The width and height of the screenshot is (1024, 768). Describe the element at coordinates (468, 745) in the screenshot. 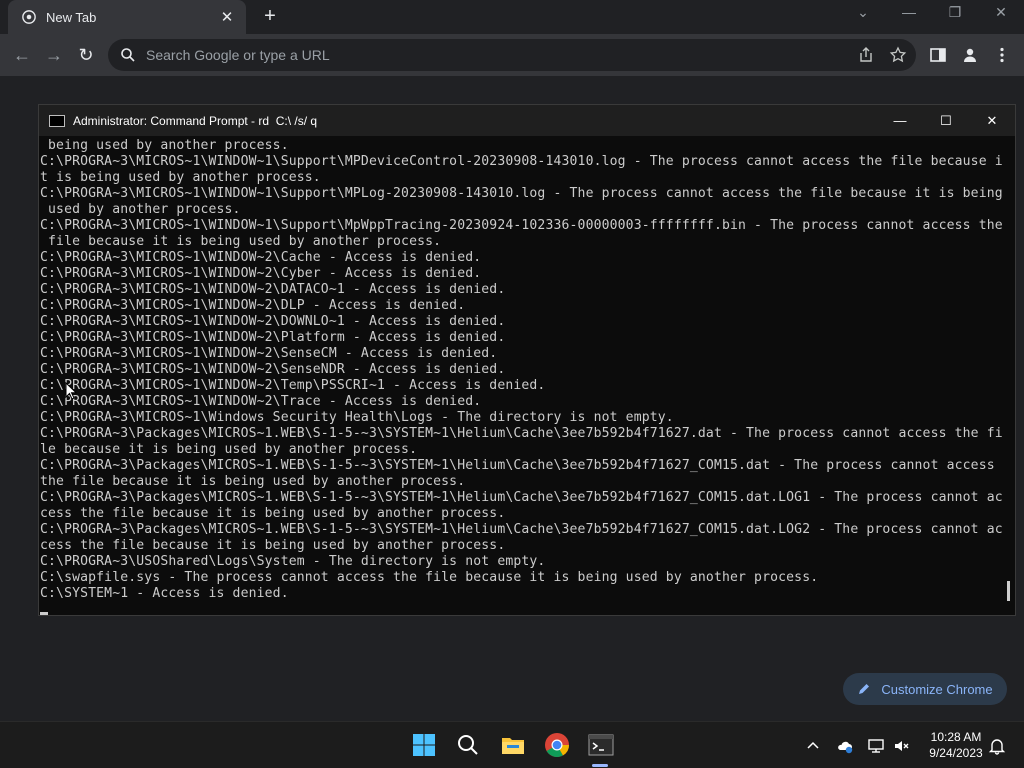

I see `search-taskbar-icon` at that location.